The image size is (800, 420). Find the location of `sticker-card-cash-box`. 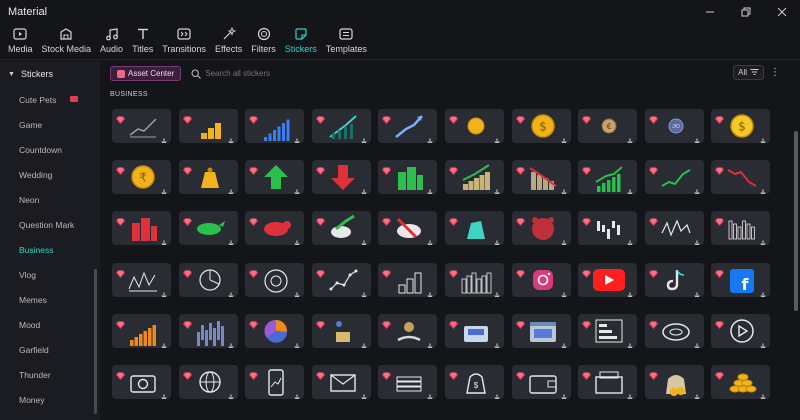

sticker-card-cash-box is located at coordinates (608, 382).